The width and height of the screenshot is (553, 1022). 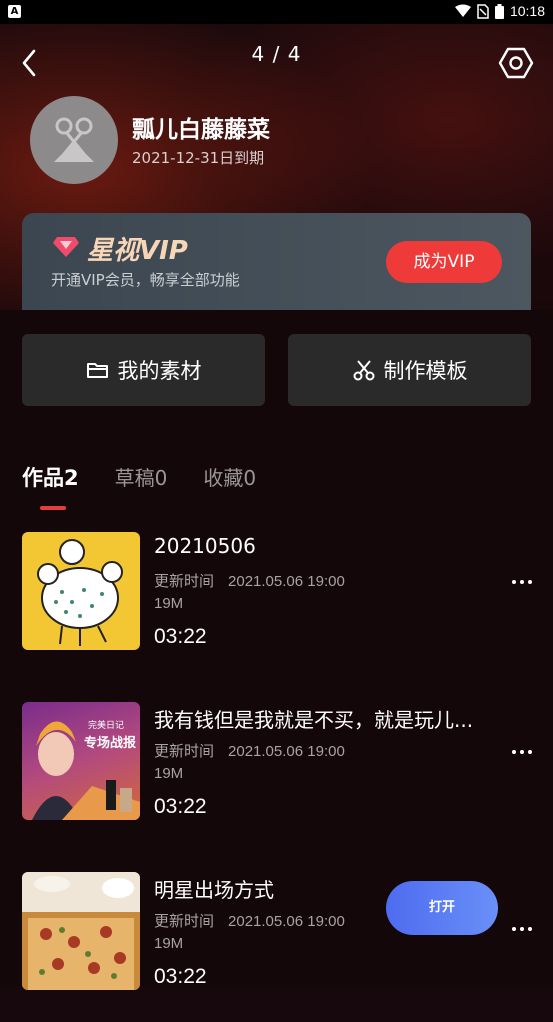 I want to click on my-materials-label: 我的素材, so click(x=159, y=371).